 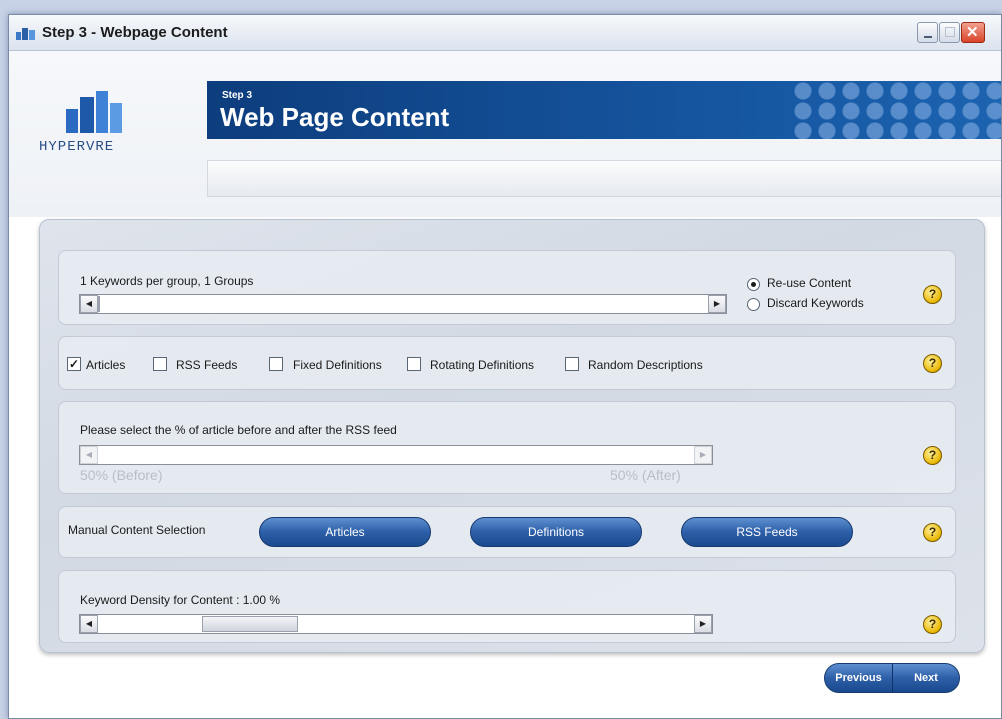 What do you see at coordinates (99, 304) in the screenshot?
I see `scroll-thumb` at bounding box center [99, 304].